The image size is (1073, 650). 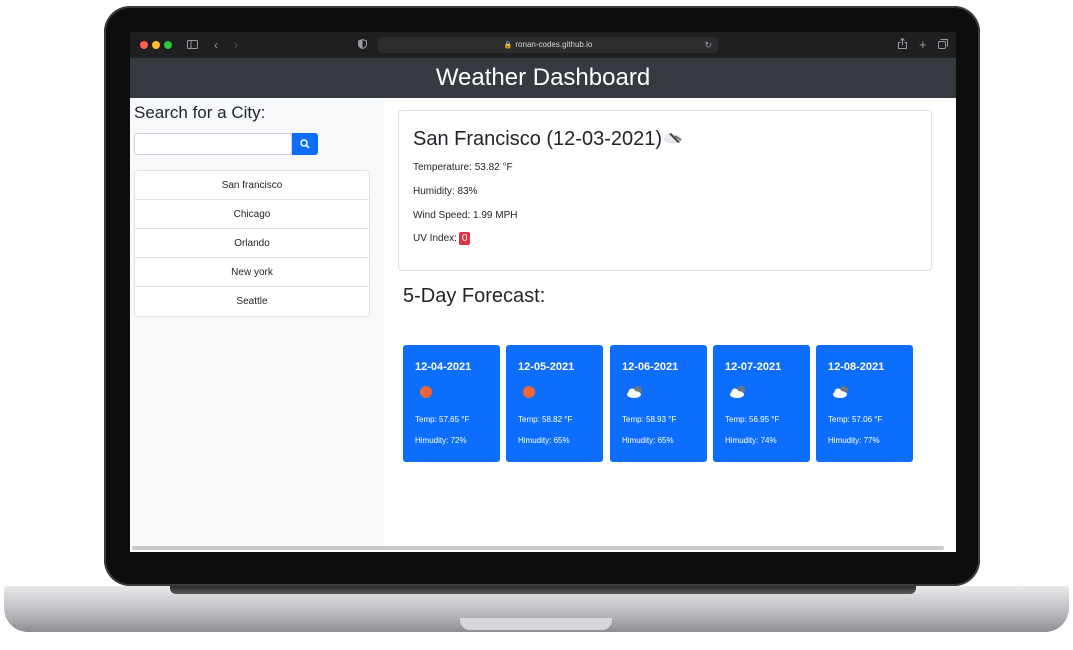 I want to click on forecast-date: 12-04-2021, so click(x=443, y=367).